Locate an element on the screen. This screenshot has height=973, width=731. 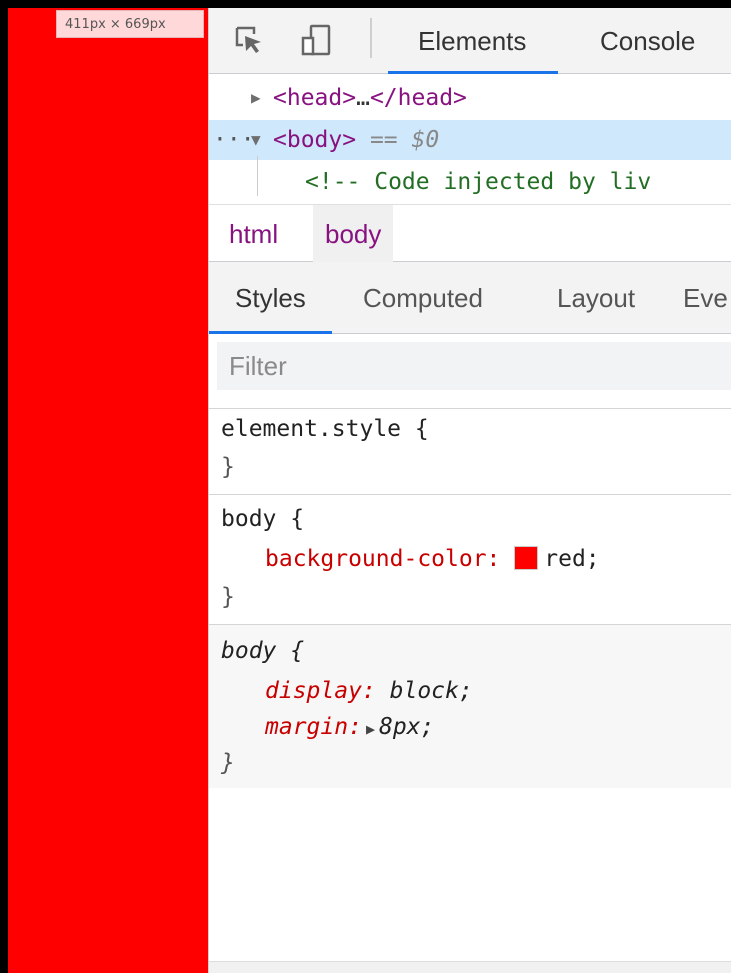
tab-styles: Styles is located at coordinates (270, 298).